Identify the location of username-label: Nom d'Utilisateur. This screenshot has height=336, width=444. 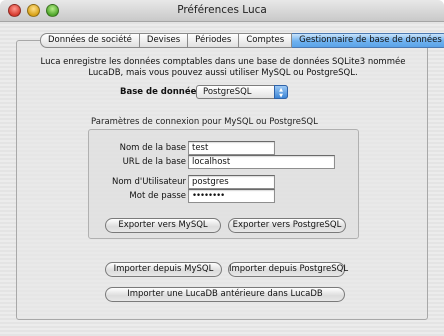
(149, 182).